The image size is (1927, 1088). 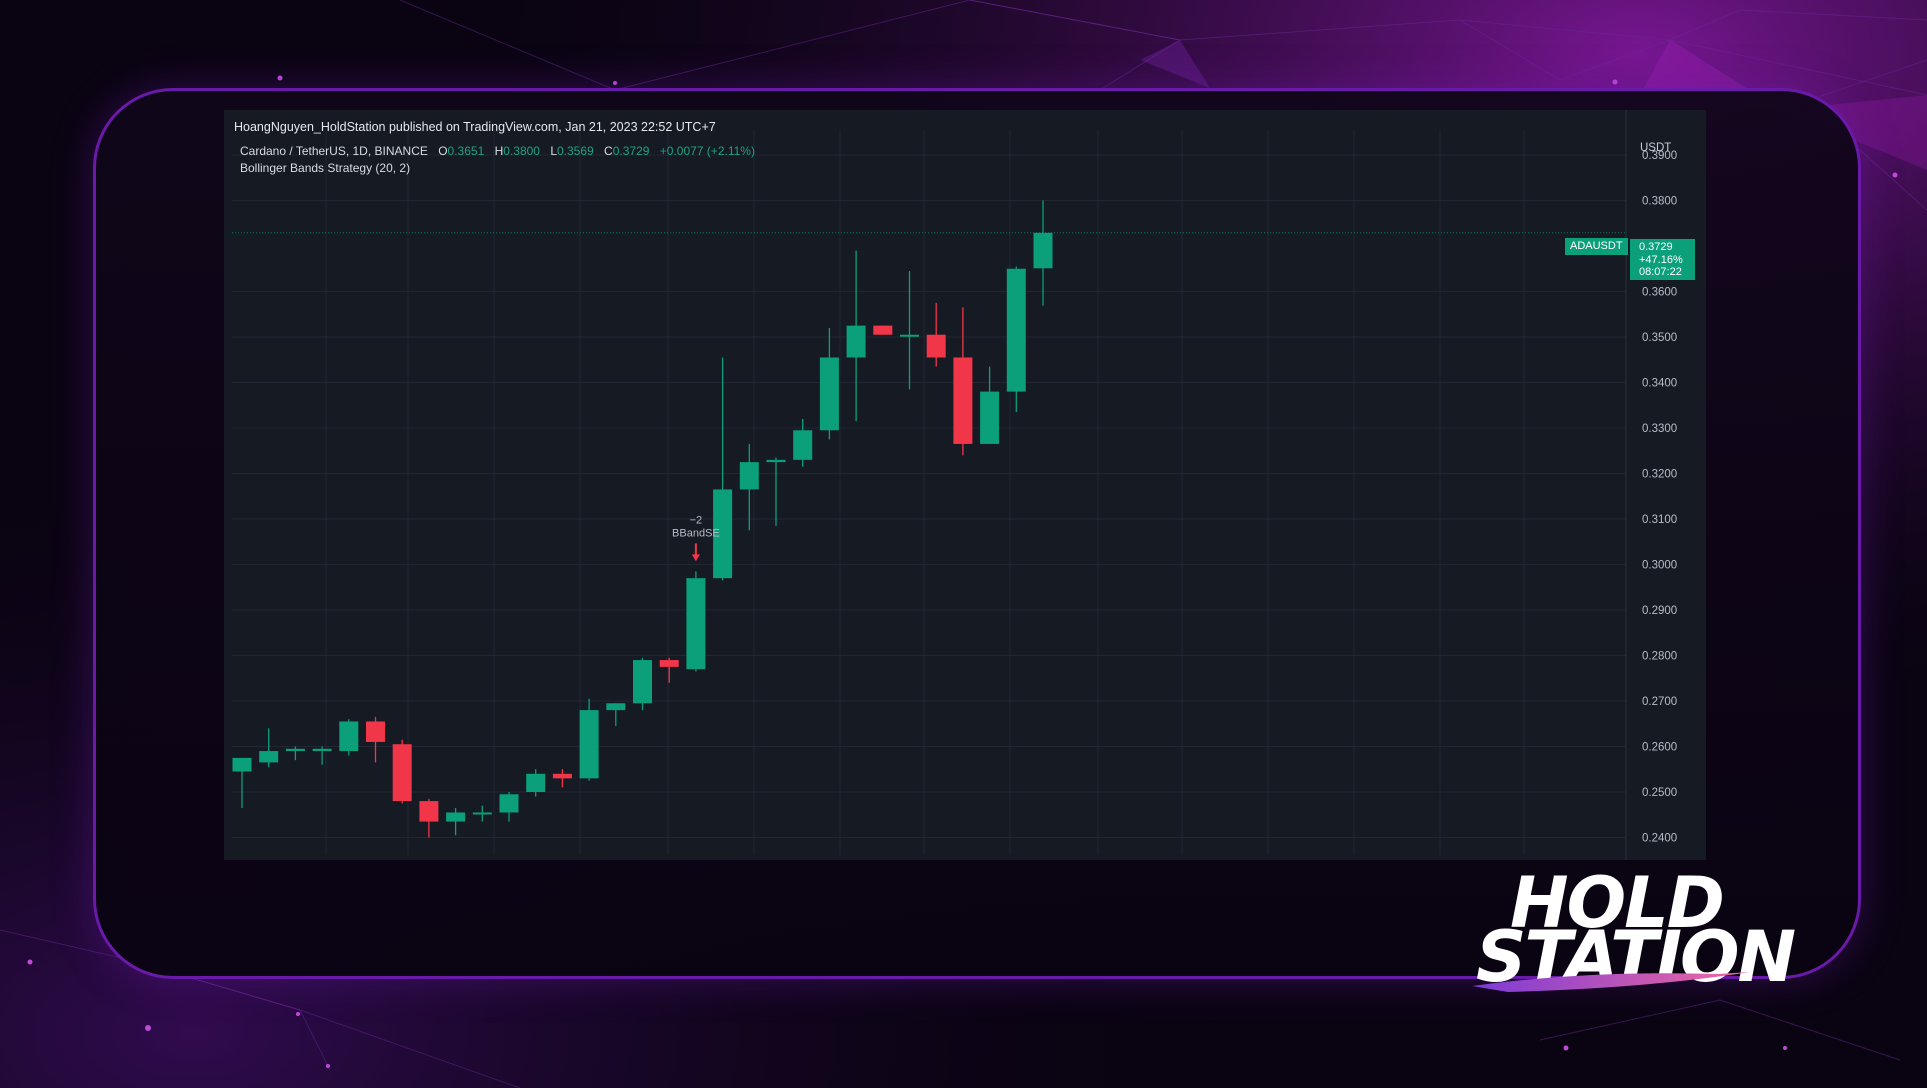 What do you see at coordinates (1596, 246) in the screenshot?
I see `symbol-tag: ADAUSDT` at bounding box center [1596, 246].